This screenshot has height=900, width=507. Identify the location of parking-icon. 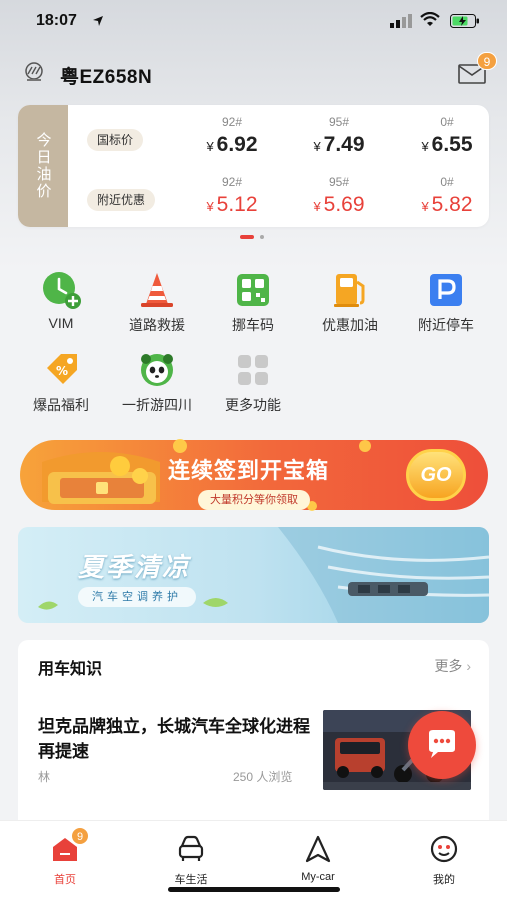
(446, 290).